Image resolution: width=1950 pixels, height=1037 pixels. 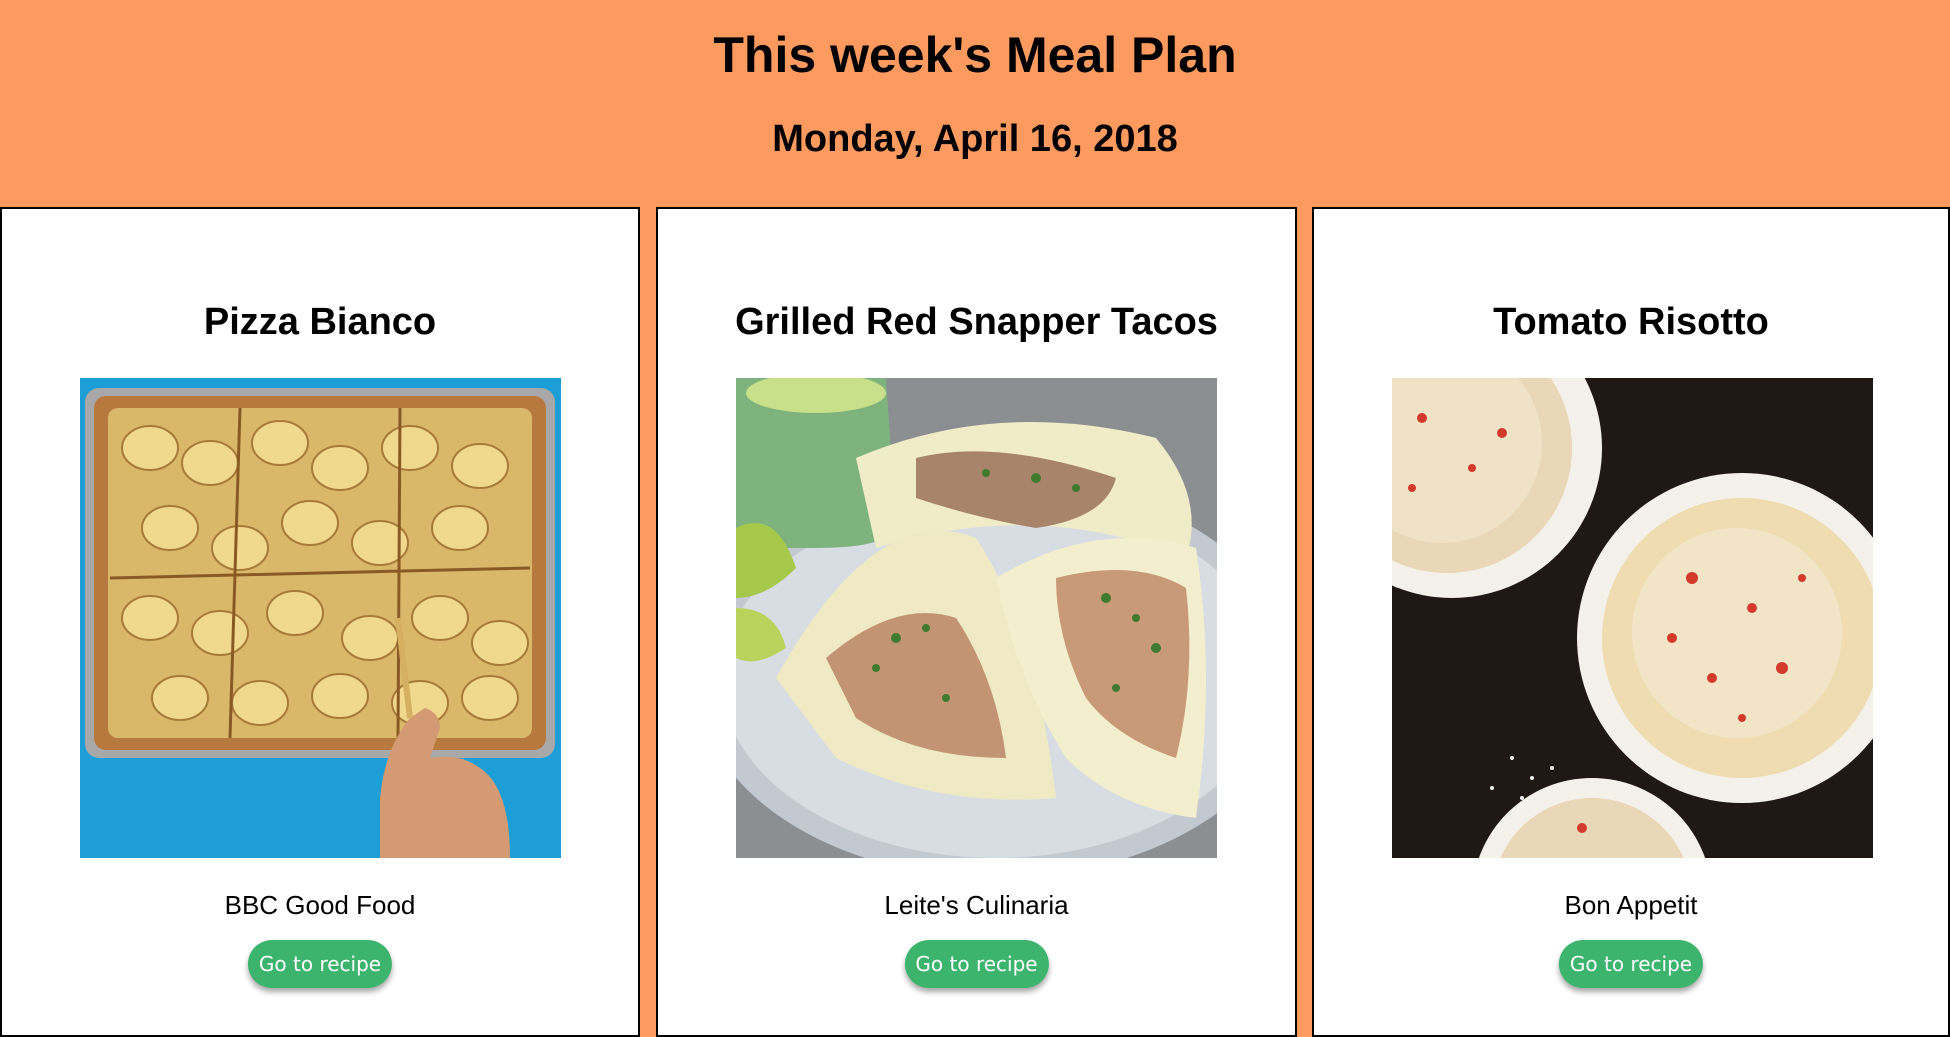 I want to click on meal-title: Pizza Bianco, so click(x=320, y=322).